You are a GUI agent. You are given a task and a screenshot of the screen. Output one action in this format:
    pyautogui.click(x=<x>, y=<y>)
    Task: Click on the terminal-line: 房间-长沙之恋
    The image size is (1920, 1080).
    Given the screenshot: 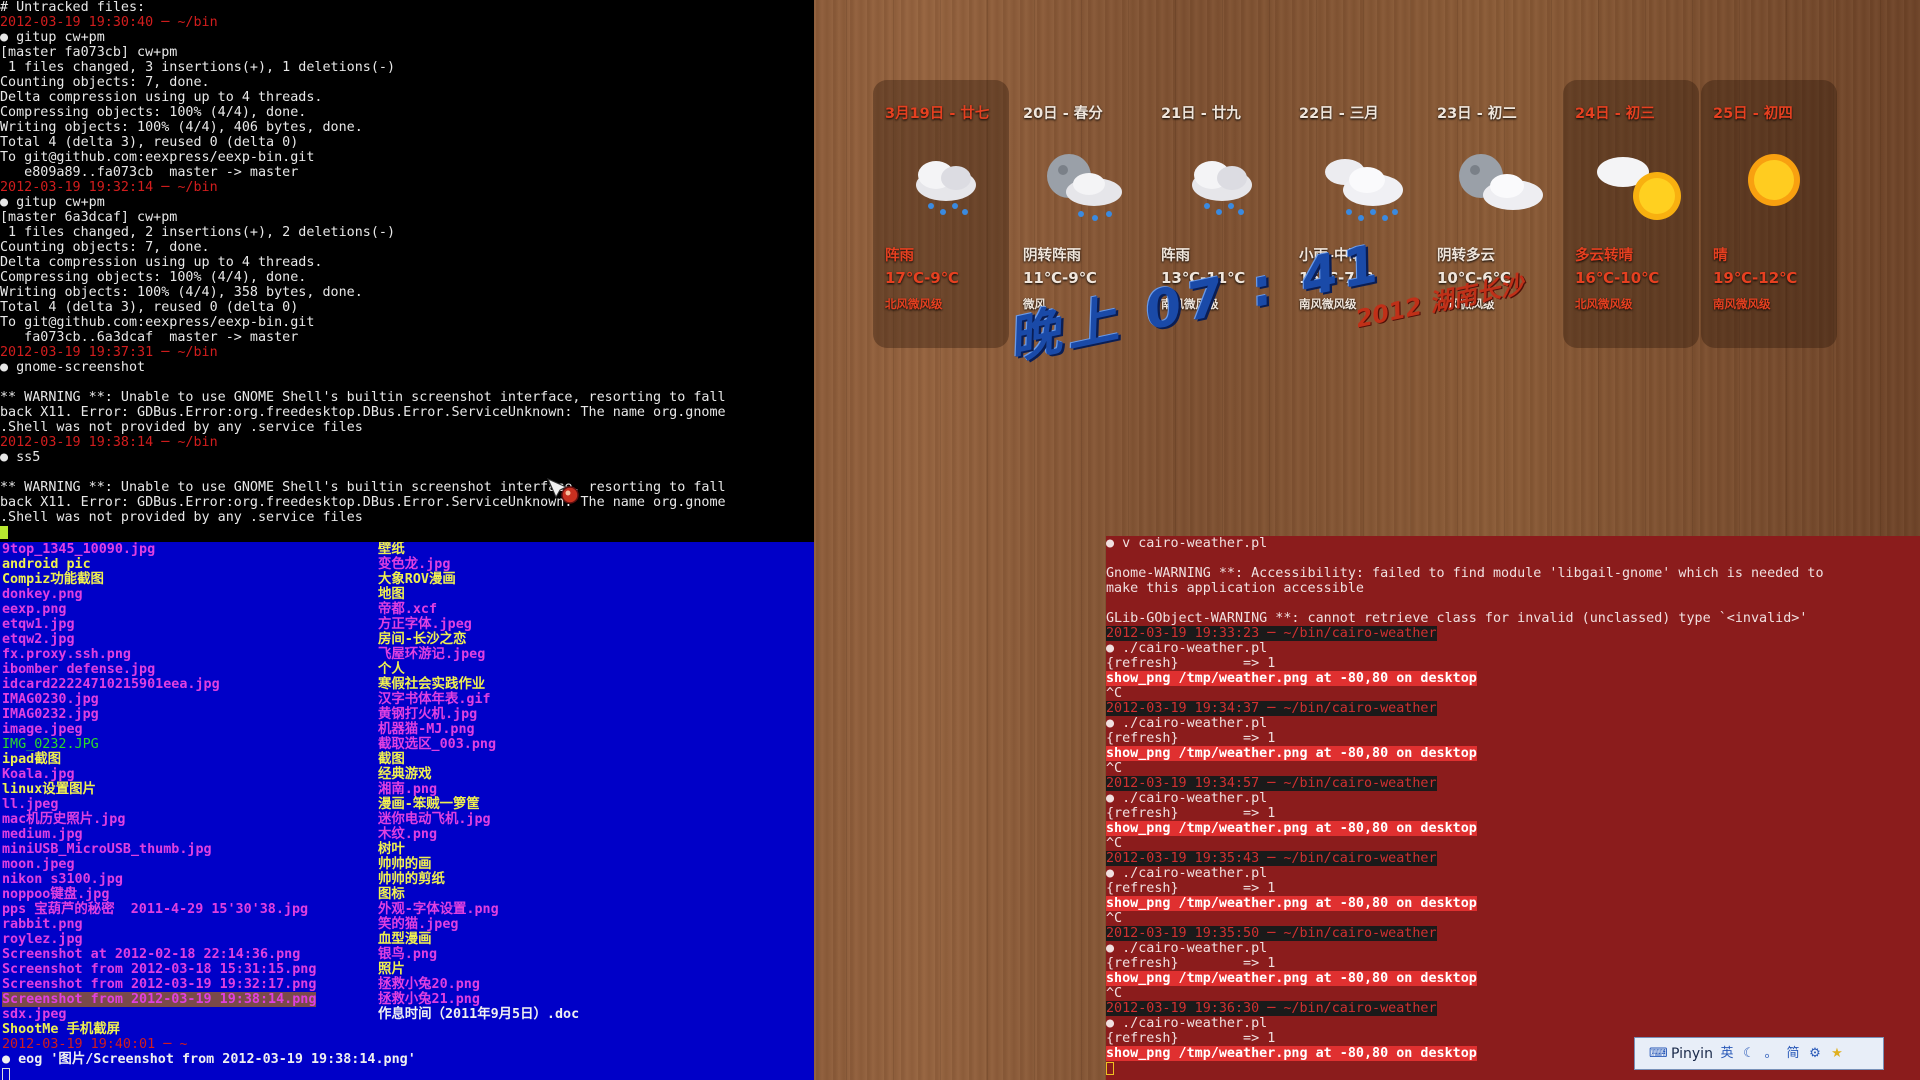 What is the action you would take?
    pyautogui.click(x=478, y=639)
    